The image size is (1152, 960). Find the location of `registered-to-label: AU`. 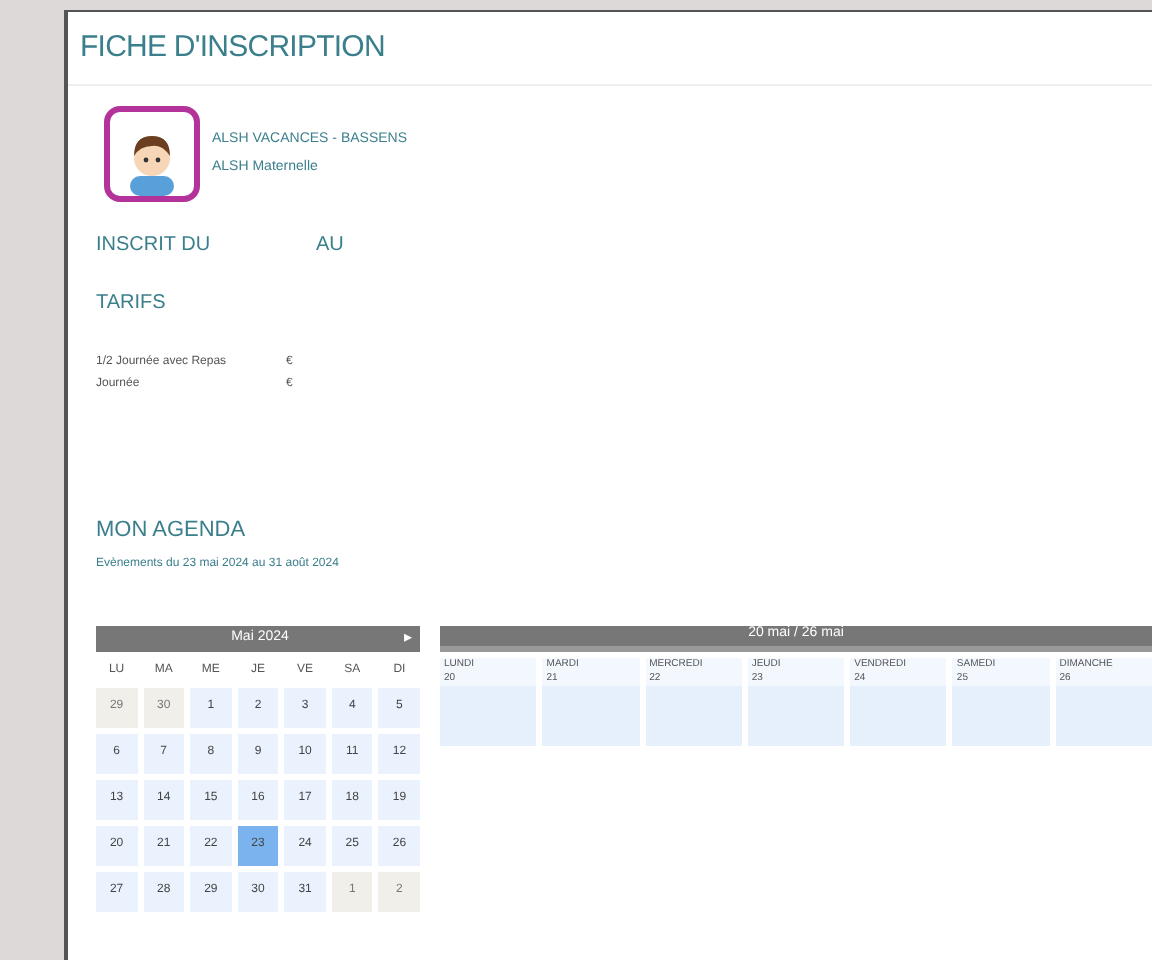

registered-to-label: AU is located at coordinates (330, 246).